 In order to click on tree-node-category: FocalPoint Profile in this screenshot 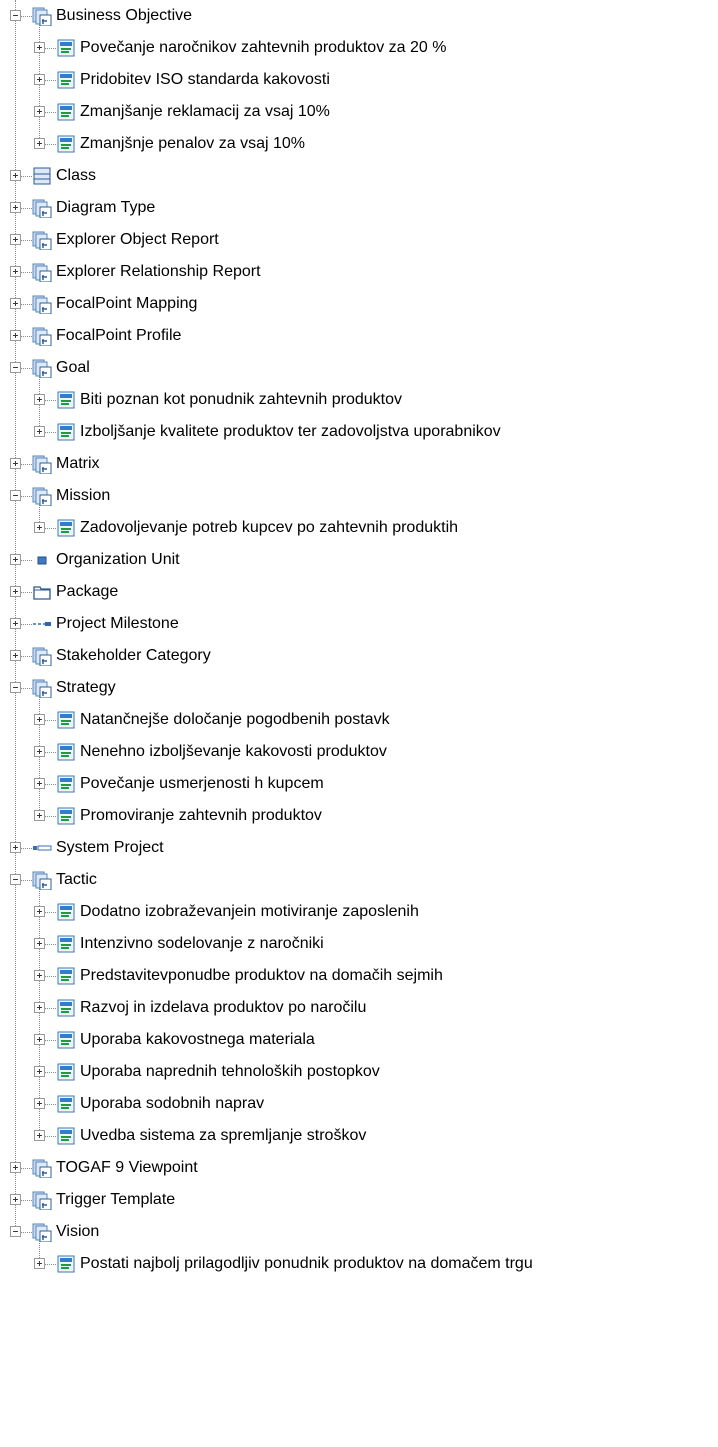, I will do `click(359, 336)`.